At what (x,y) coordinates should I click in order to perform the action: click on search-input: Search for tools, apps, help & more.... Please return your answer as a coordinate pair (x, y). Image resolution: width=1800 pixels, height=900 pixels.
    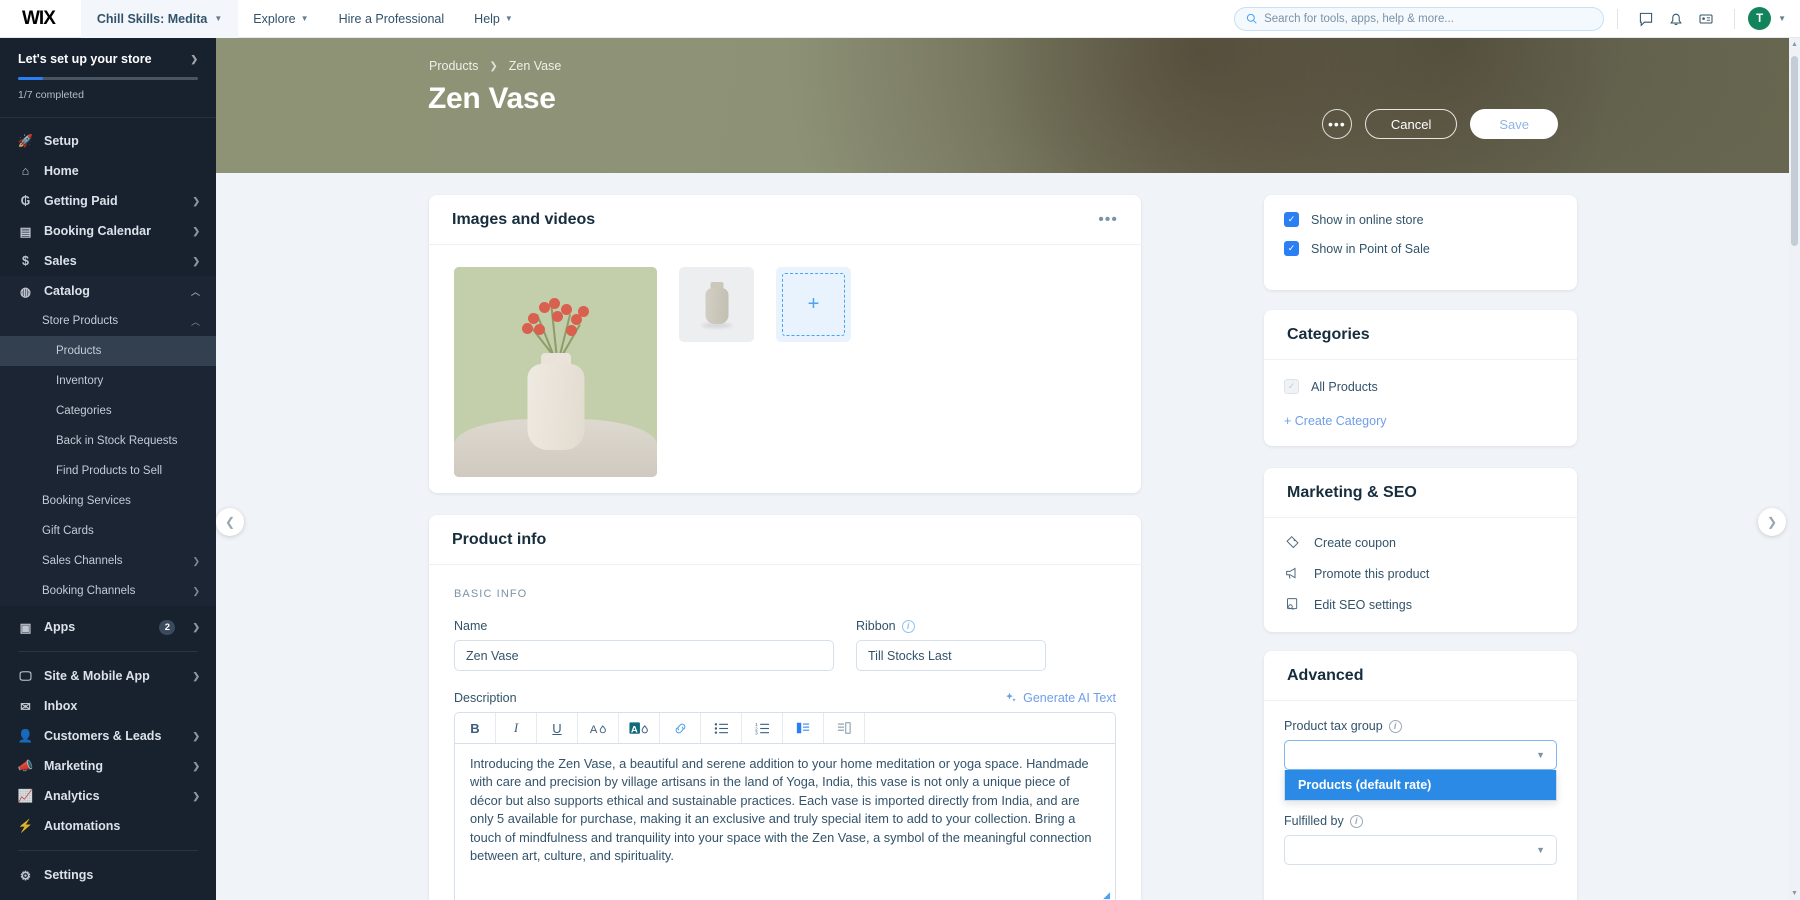
    Looking at the image, I should click on (1419, 18).